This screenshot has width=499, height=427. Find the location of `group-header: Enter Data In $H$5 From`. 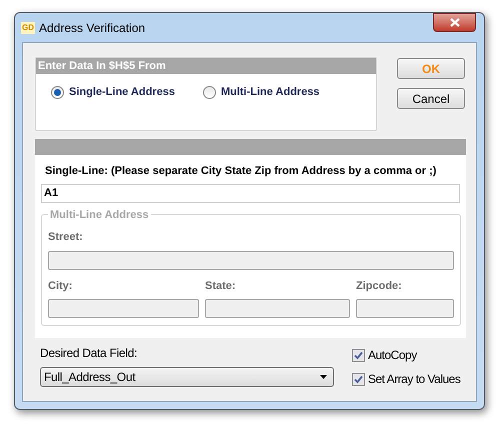

group-header: Enter Data In $H$5 From is located at coordinates (206, 66).